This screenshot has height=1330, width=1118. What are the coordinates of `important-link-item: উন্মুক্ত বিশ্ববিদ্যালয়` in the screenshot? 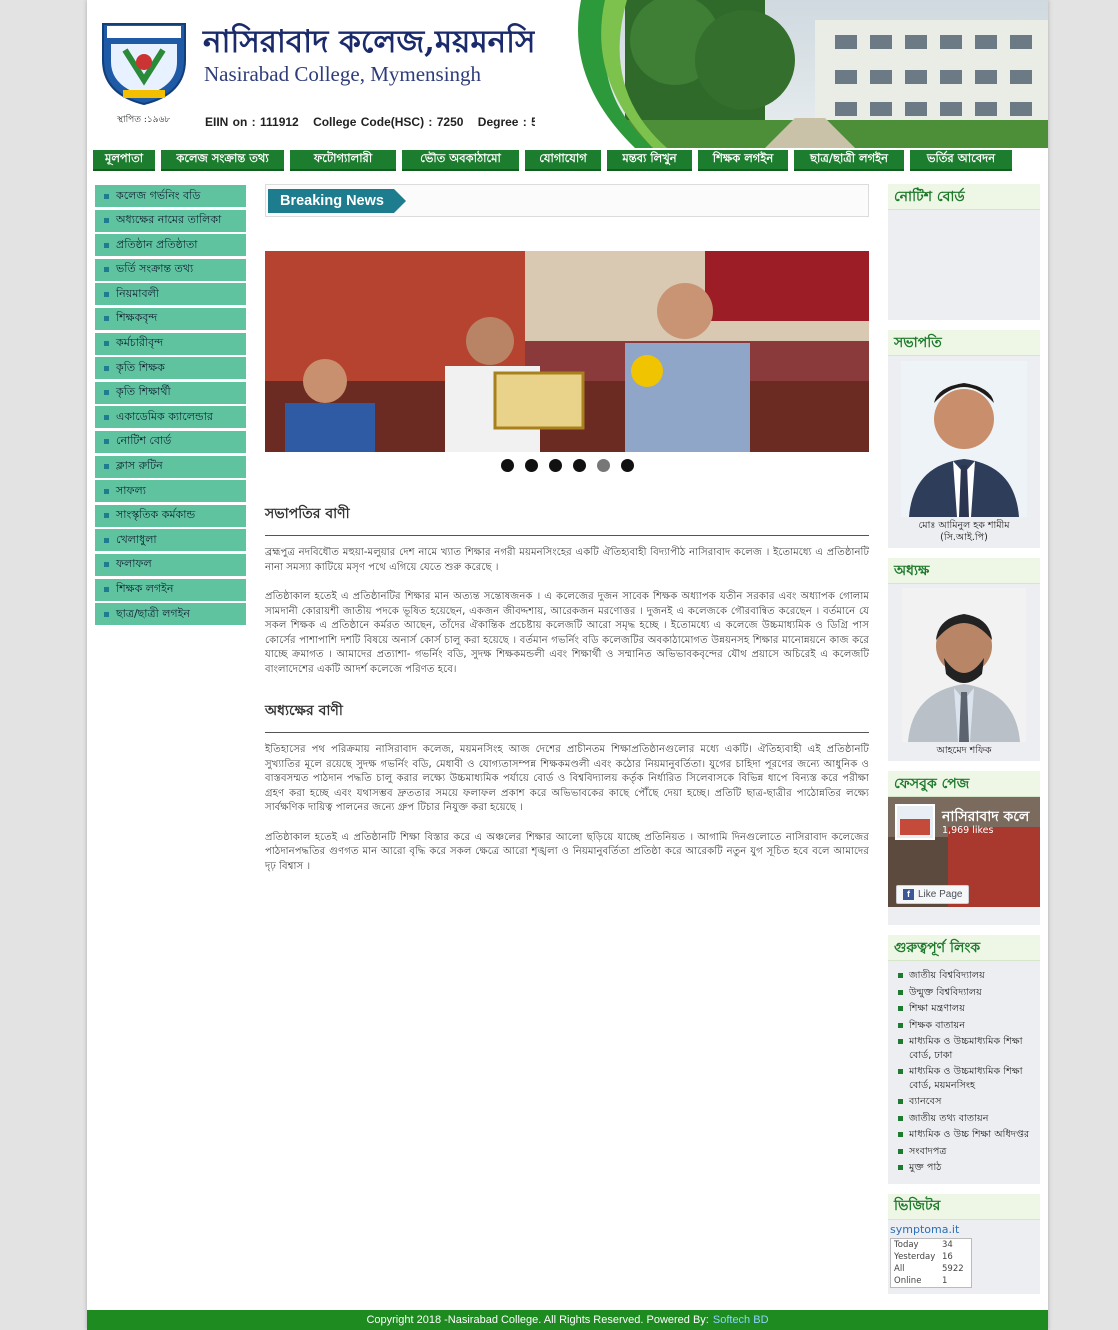 It's located at (967, 993).